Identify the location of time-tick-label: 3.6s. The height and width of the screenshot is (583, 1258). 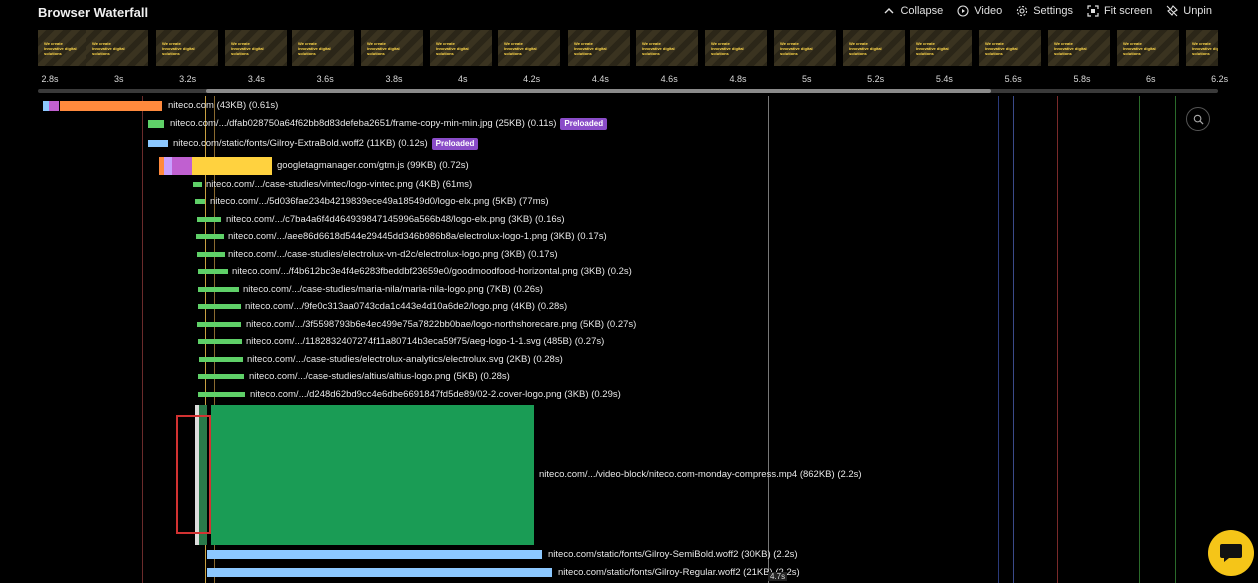
(325, 79).